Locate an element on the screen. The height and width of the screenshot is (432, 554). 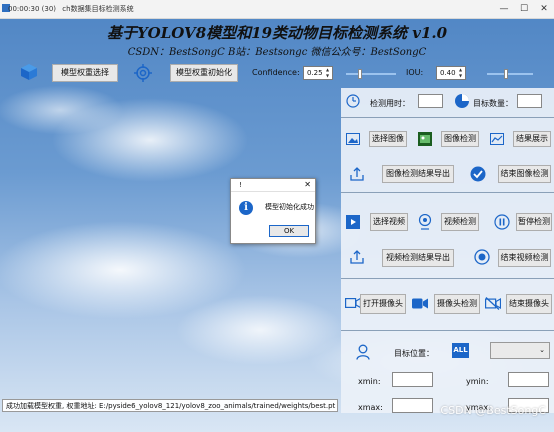
window-controls: — ☐ ✕ is located at coordinates (524, 9).